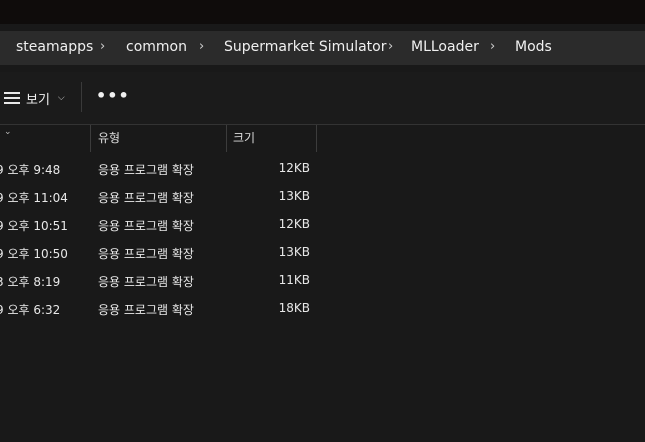 The width and height of the screenshot is (645, 442). What do you see at coordinates (38, 100) in the screenshot?
I see `view-button-label: 보기` at bounding box center [38, 100].